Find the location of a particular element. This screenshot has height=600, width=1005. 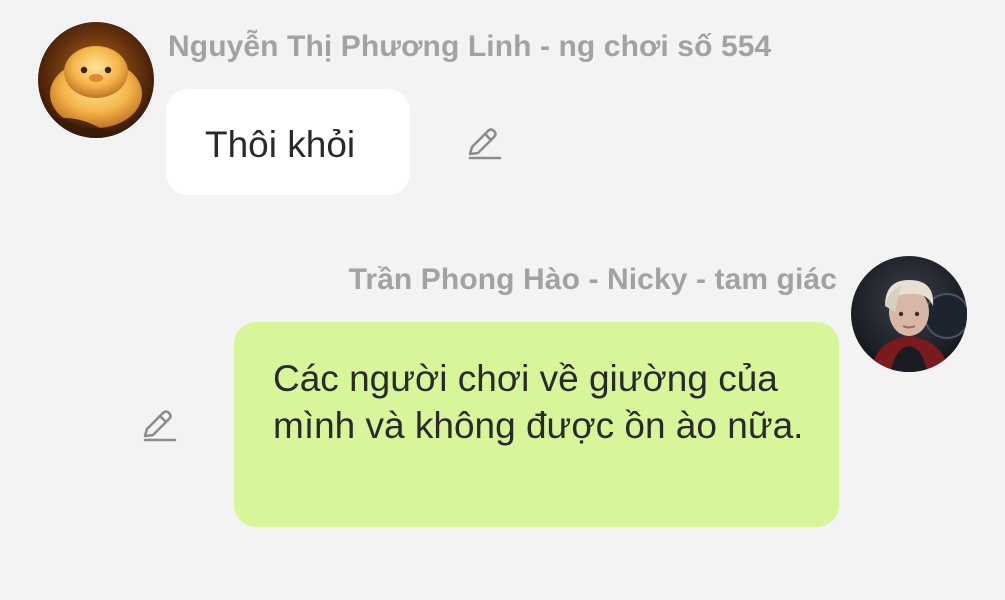

sender-name: Trần Phong Hào - Nicky - tam giác is located at coordinates (592, 279).